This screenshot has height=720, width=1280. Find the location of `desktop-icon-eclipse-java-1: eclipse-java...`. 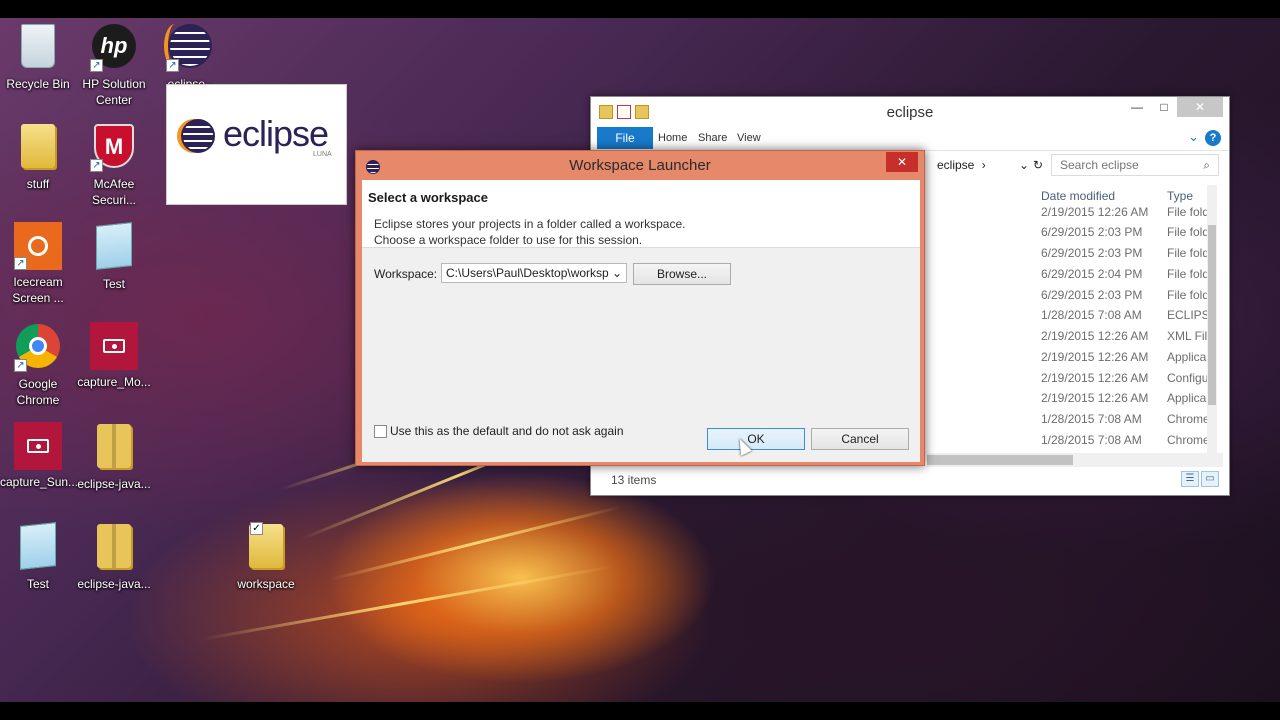

desktop-icon-eclipse-java-1: eclipse-java... is located at coordinates (114, 457).